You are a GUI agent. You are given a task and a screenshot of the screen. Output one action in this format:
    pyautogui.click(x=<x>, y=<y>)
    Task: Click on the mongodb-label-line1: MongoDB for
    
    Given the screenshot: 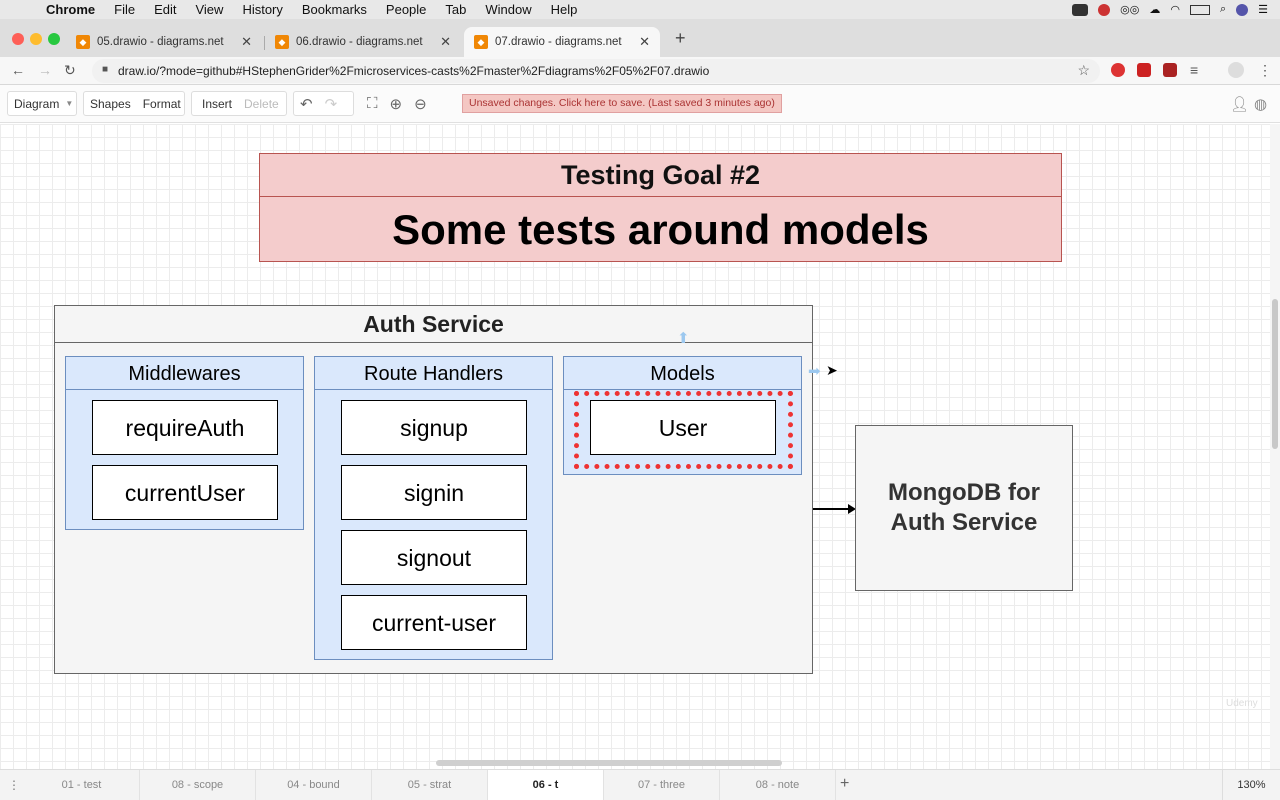 What is the action you would take?
    pyautogui.click(x=964, y=492)
    